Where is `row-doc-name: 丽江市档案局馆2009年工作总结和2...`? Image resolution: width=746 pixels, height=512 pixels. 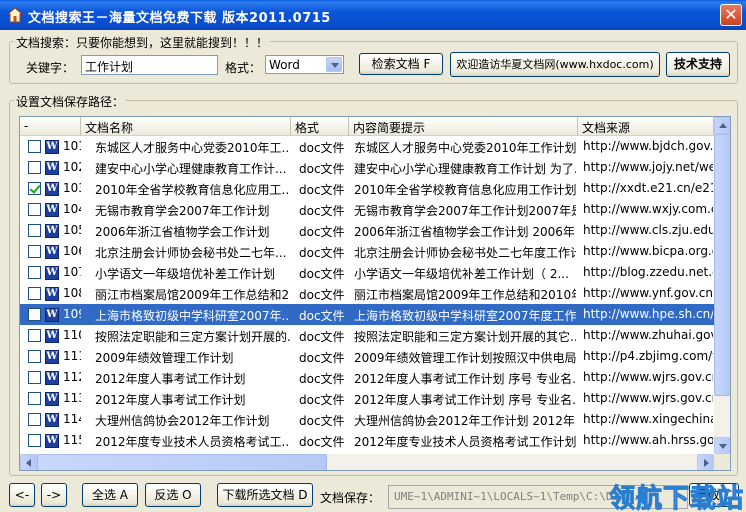 row-doc-name: 丽江市档案局馆2009年工作总结和2... is located at coordinates (192, 294).